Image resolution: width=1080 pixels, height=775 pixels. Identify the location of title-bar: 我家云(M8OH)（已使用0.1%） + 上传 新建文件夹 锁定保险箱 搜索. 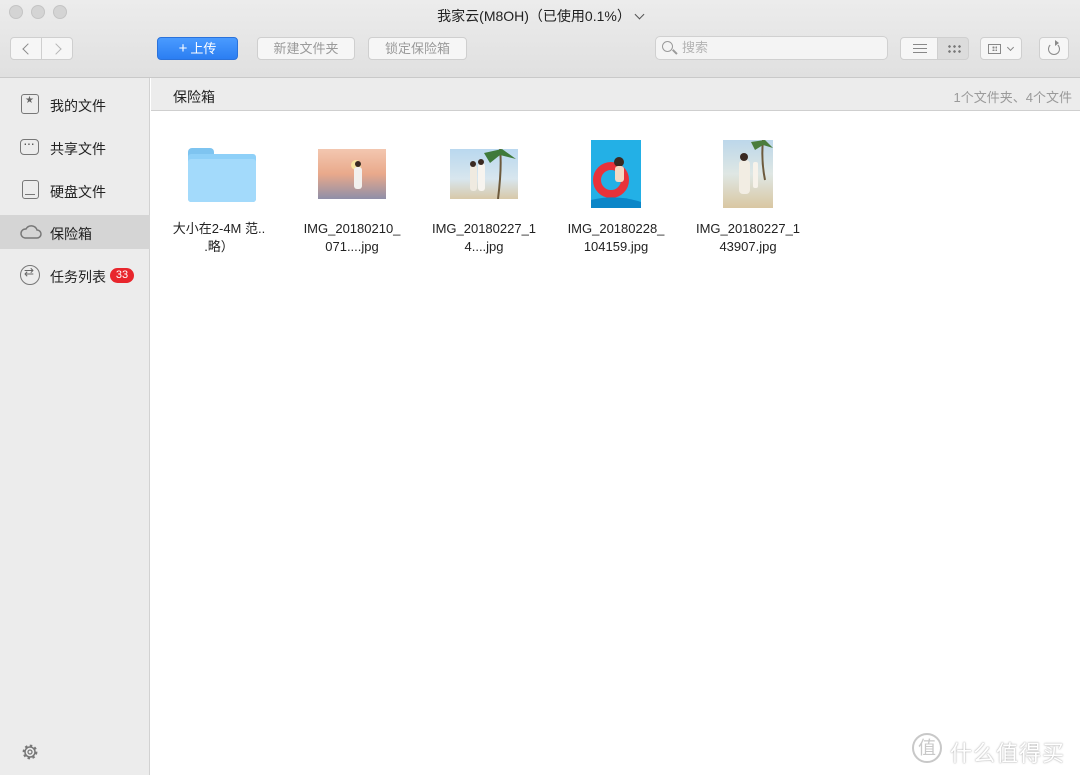
(540, 39).